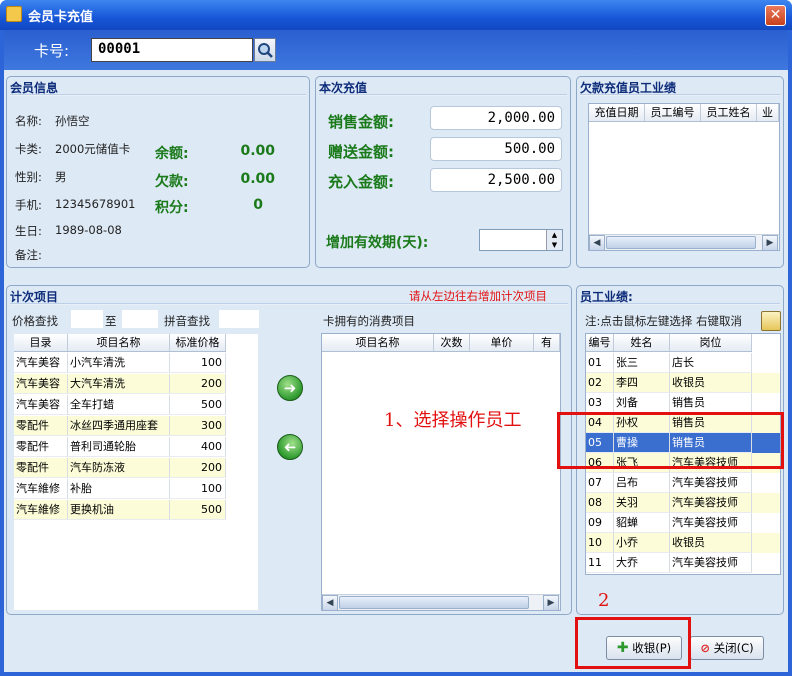  I want to click on magnifier-icon, so click(265, 50).